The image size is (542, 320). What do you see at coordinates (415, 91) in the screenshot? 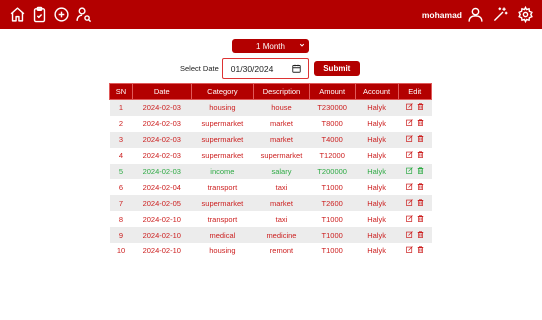
I see `header-edit: Edit` at bounding box center [415, 91].